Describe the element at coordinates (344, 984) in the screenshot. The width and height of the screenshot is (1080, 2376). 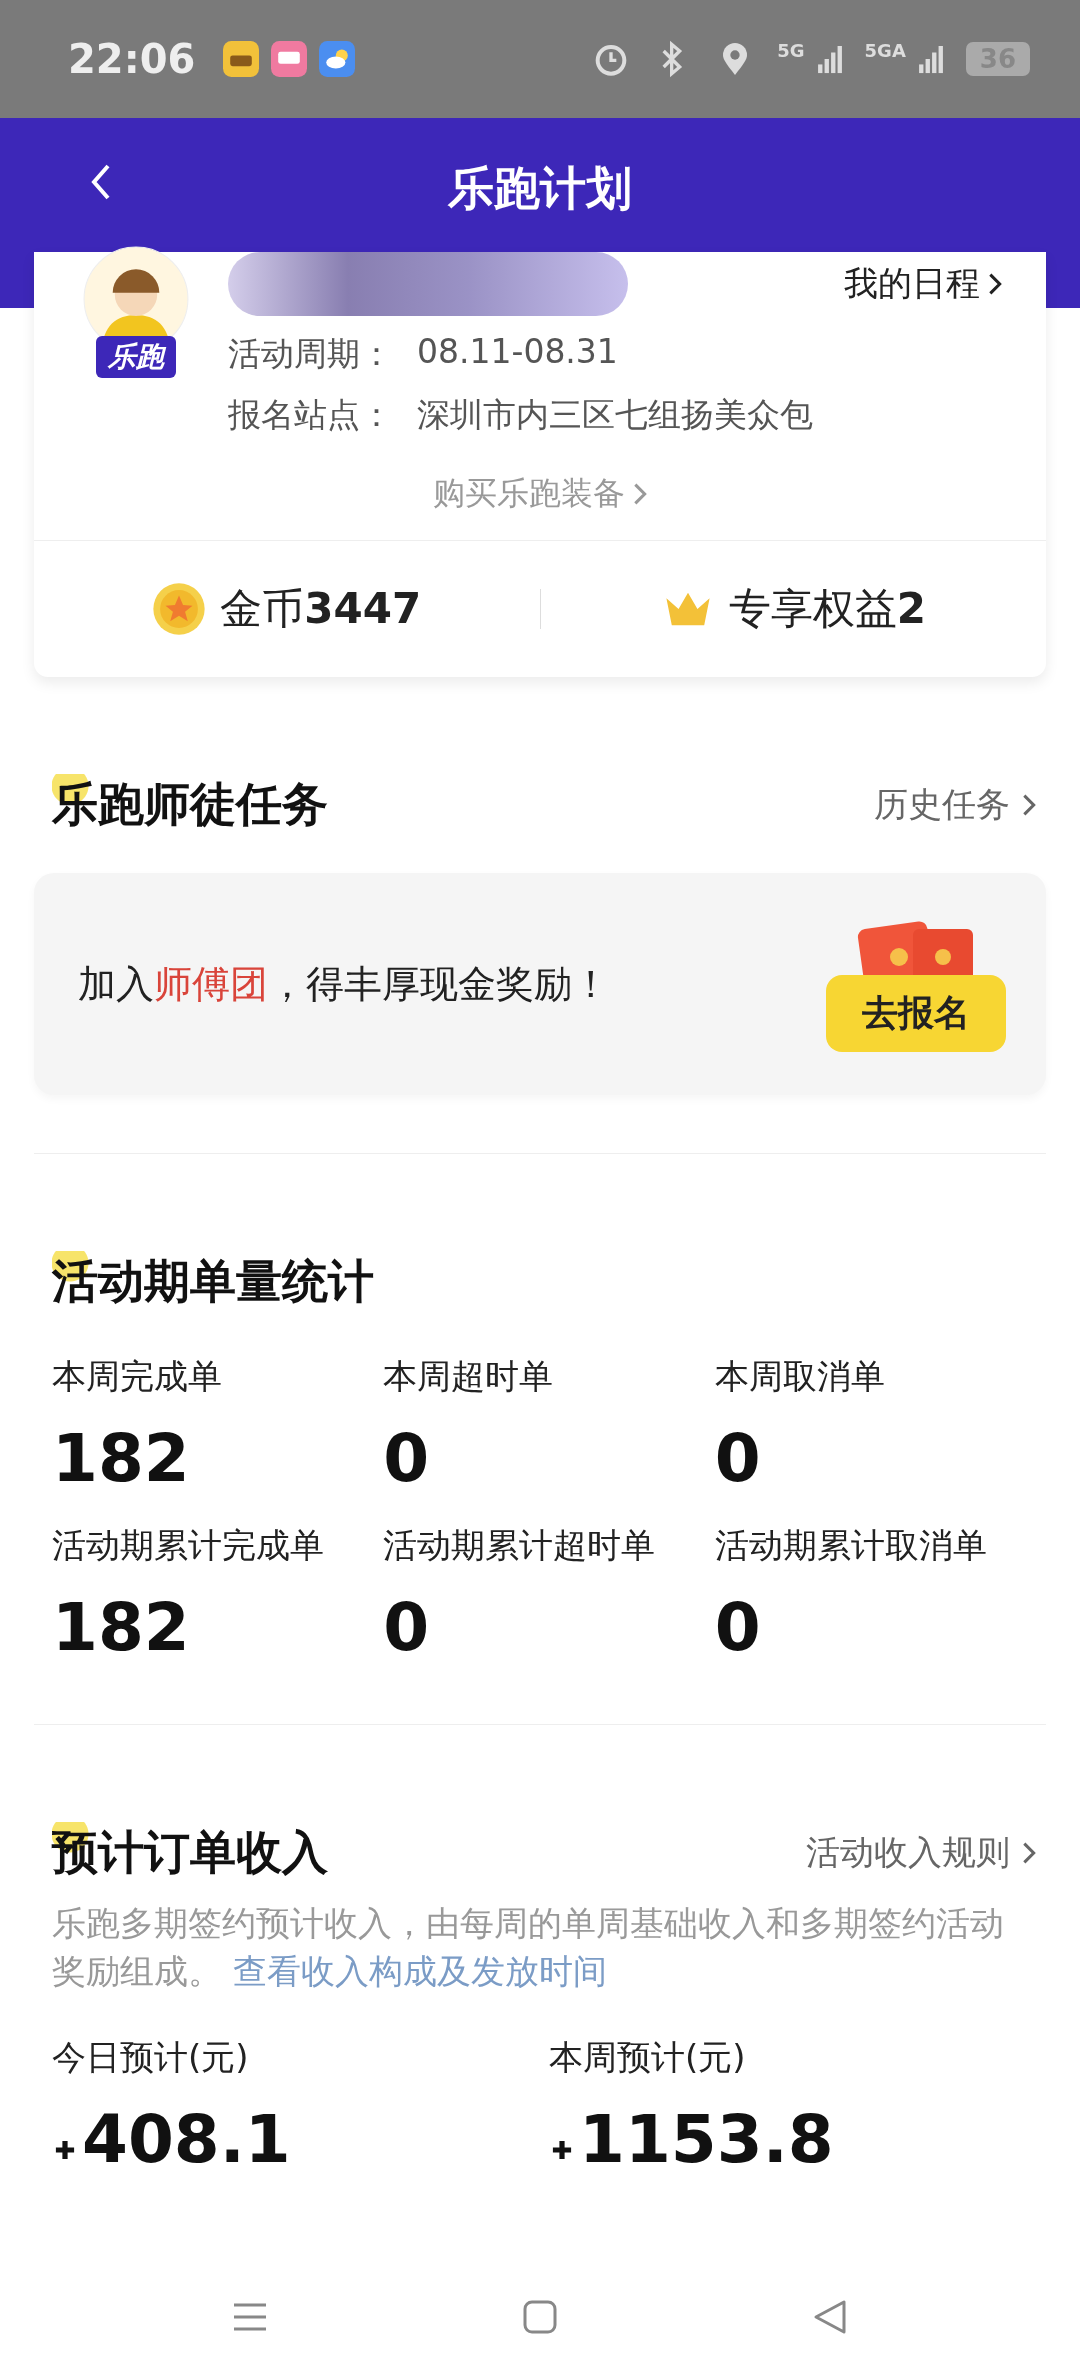
I see `banner-text: 加入师傅团，得丰厚现金奖励！` at that location.